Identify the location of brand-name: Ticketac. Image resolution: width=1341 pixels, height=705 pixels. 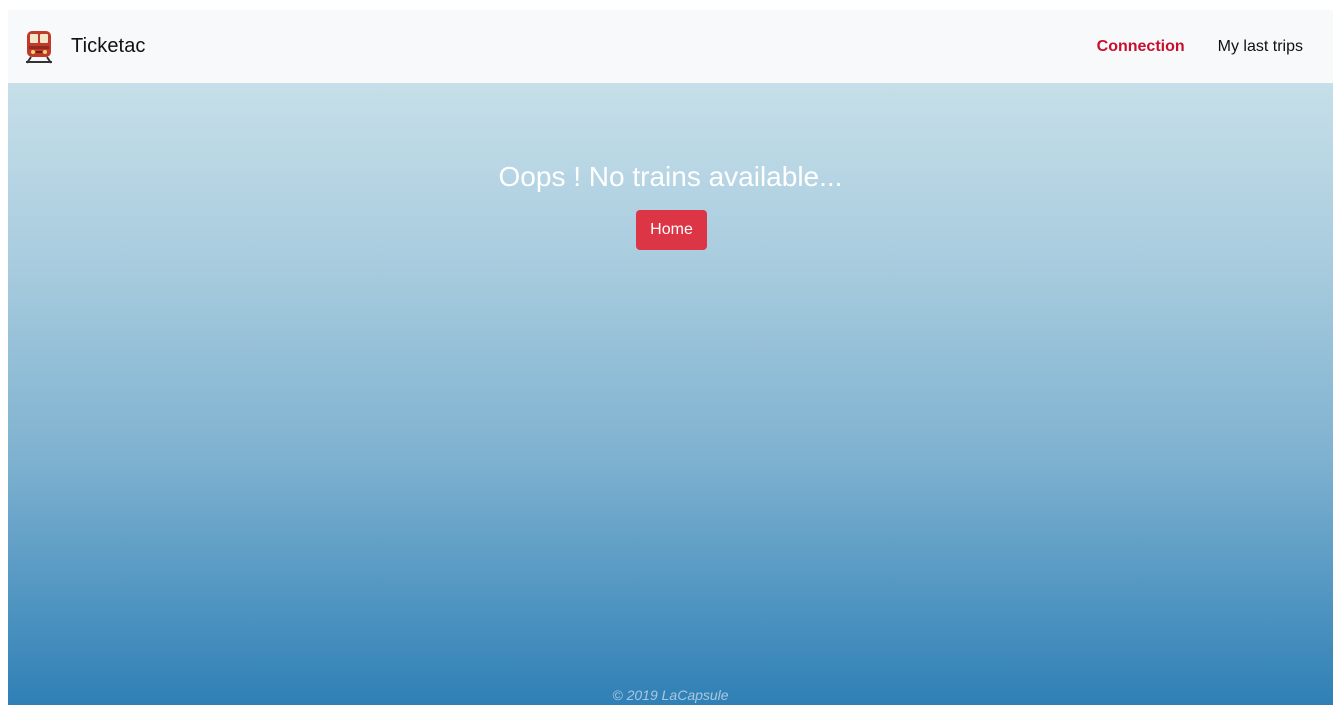
(108, 46).